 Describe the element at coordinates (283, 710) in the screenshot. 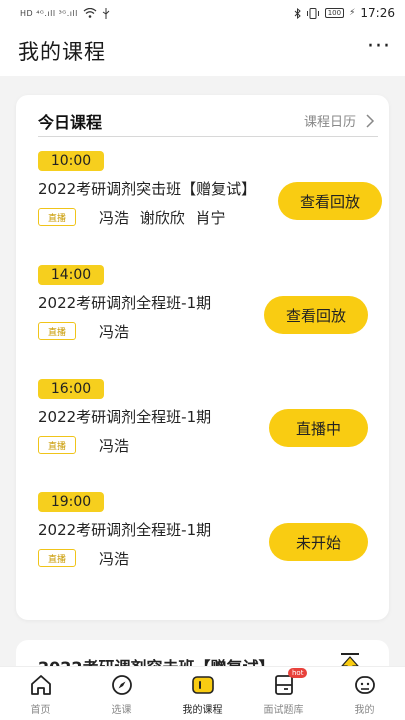

I see `tab-label: 面试题库` at that location.